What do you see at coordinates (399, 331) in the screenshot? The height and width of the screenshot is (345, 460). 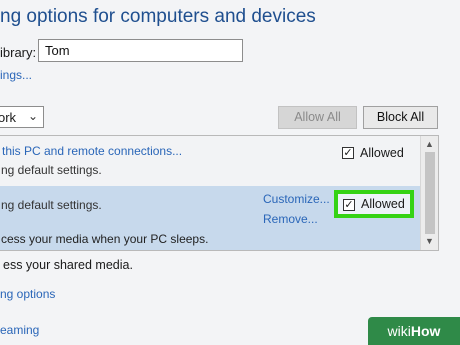 I see `logo-wiki-text: wiki` at bounding box center [399, 331].